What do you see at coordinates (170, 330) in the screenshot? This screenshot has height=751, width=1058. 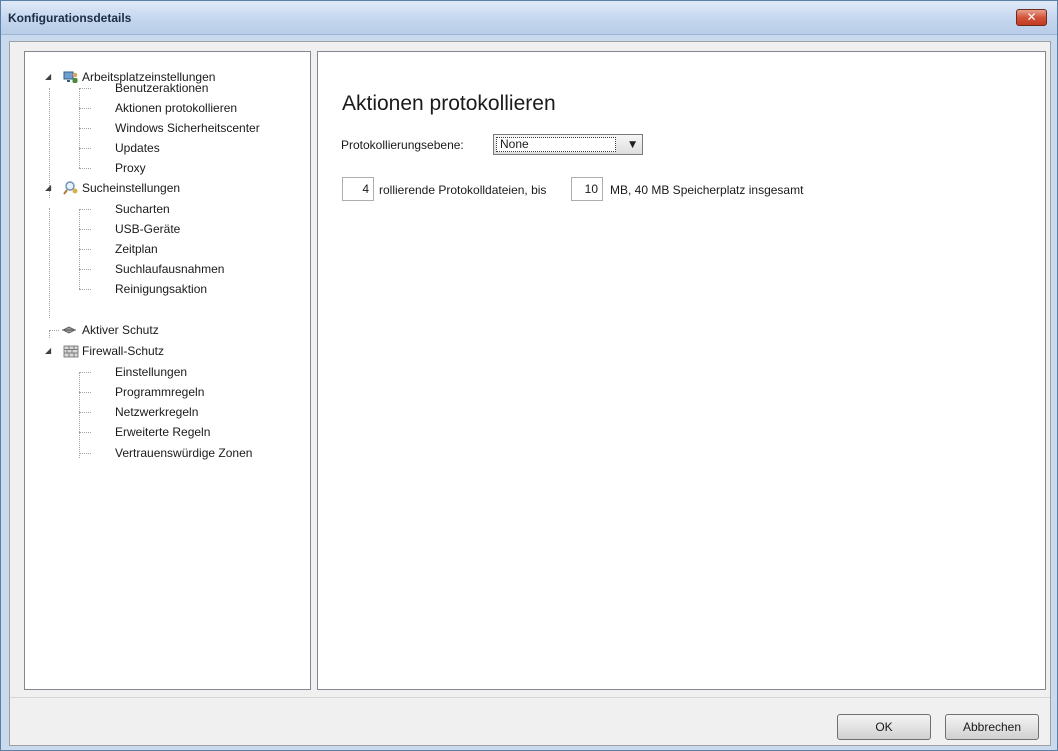 I see `tree-group-aktiver-schutz: Aktiver Schutz` at bounding box center [170, 330].